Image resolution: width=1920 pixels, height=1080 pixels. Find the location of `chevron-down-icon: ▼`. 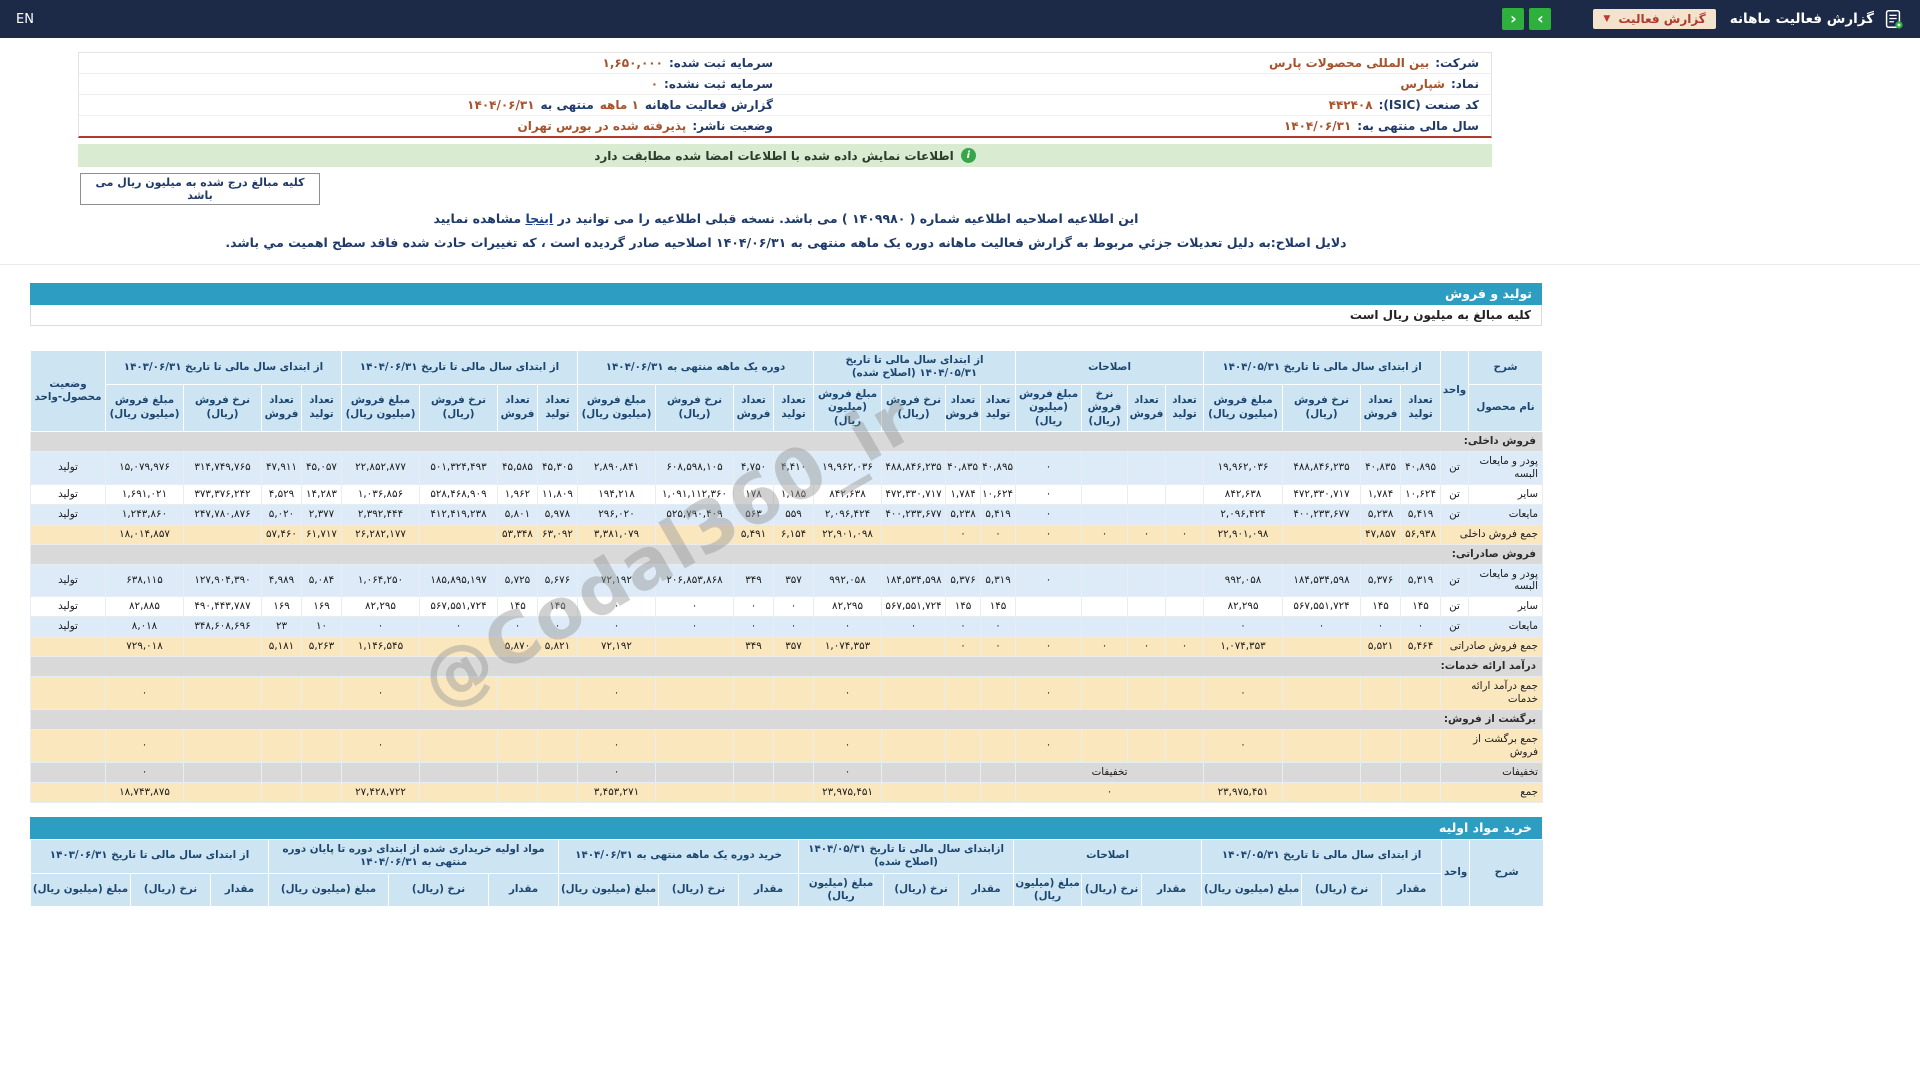

chevron-down-icon: ▼ is located at coordinates (1607, 19).